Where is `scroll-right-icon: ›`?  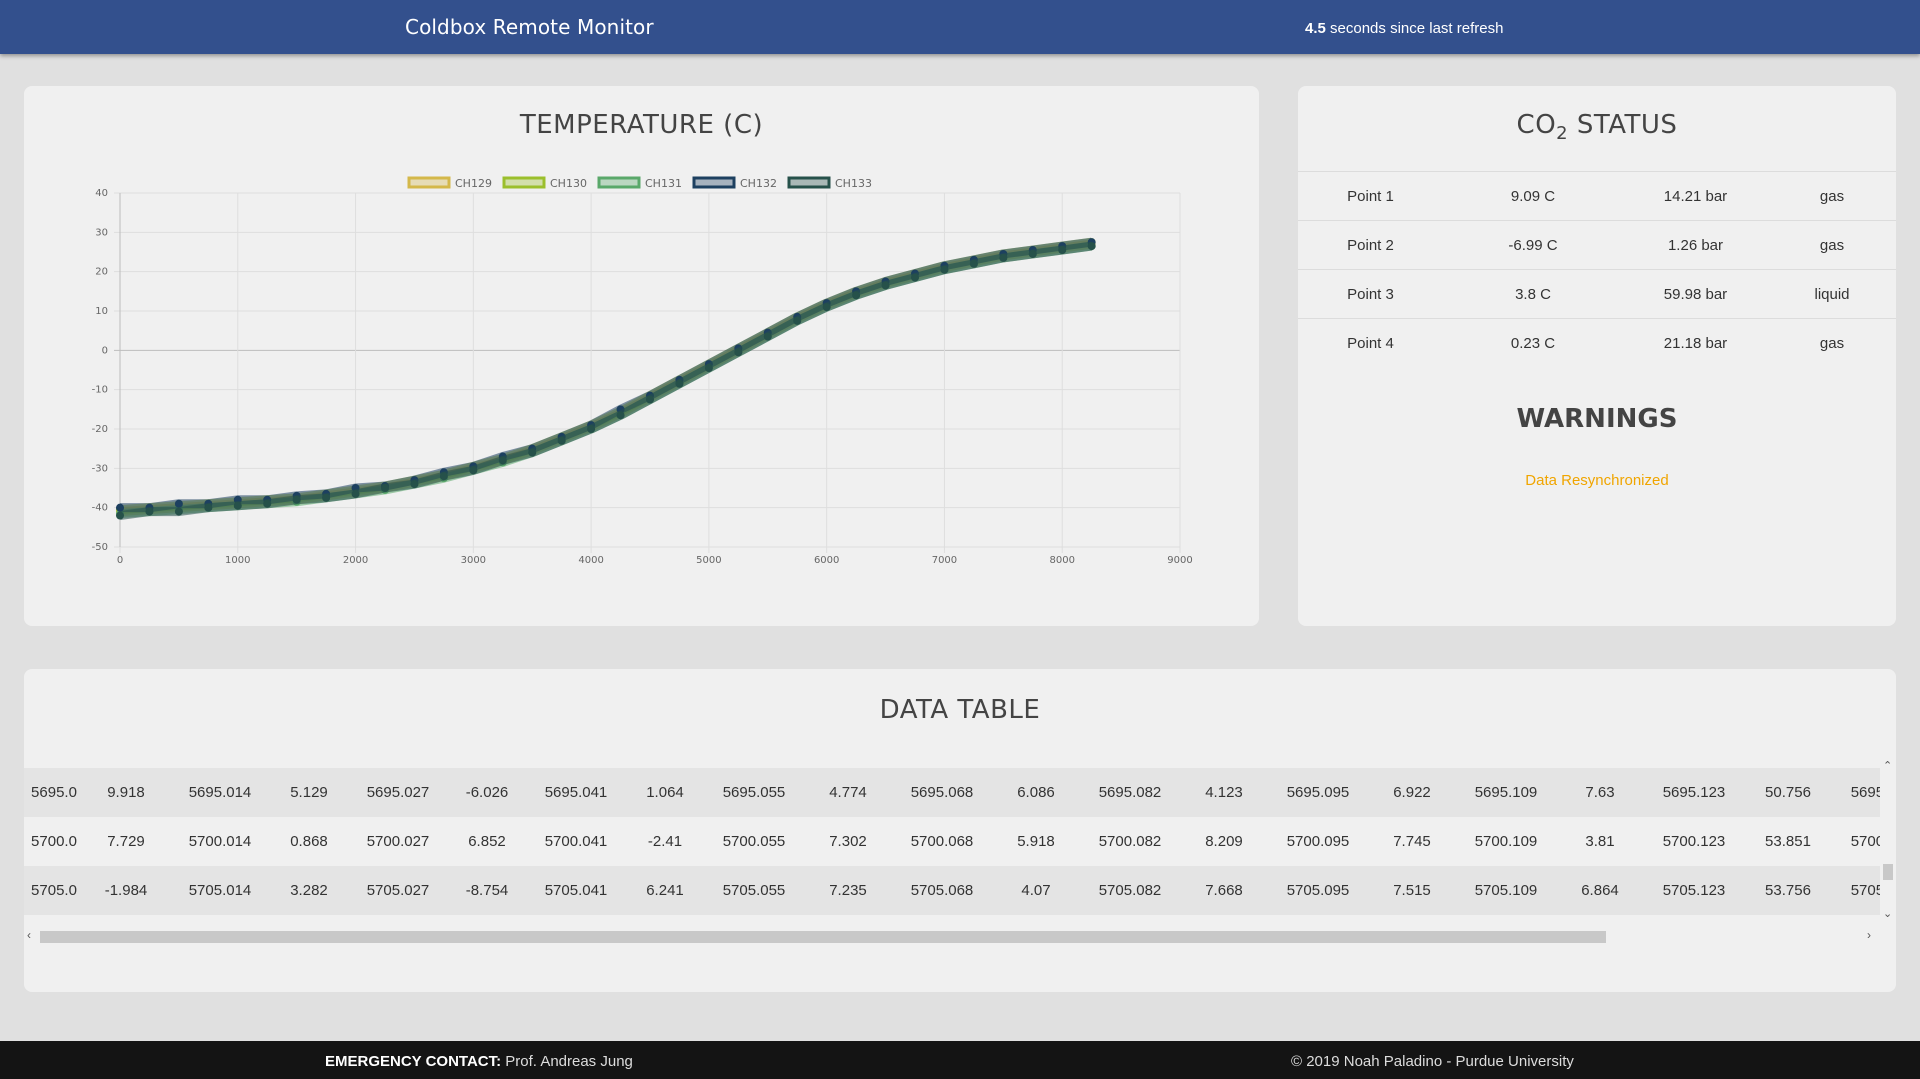 scroll-right-icon: › is located at coordinates (1869, 935).